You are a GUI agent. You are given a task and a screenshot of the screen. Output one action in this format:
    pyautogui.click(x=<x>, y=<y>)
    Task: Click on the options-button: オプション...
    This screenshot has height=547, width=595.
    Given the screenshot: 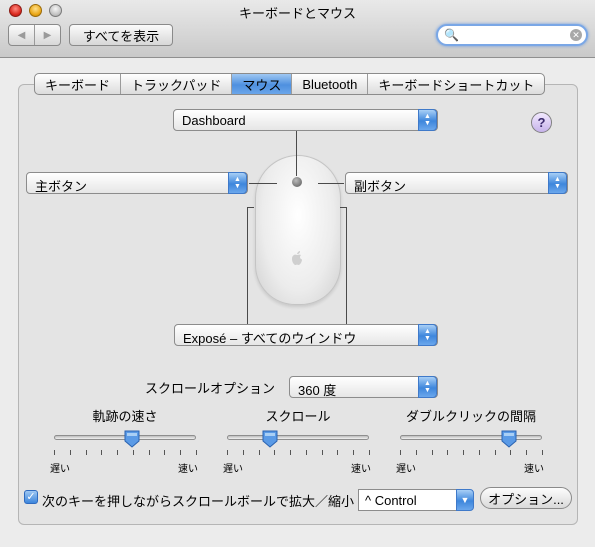 What is the action you would take?
    pyautogui.click(x=526, y=498)
    